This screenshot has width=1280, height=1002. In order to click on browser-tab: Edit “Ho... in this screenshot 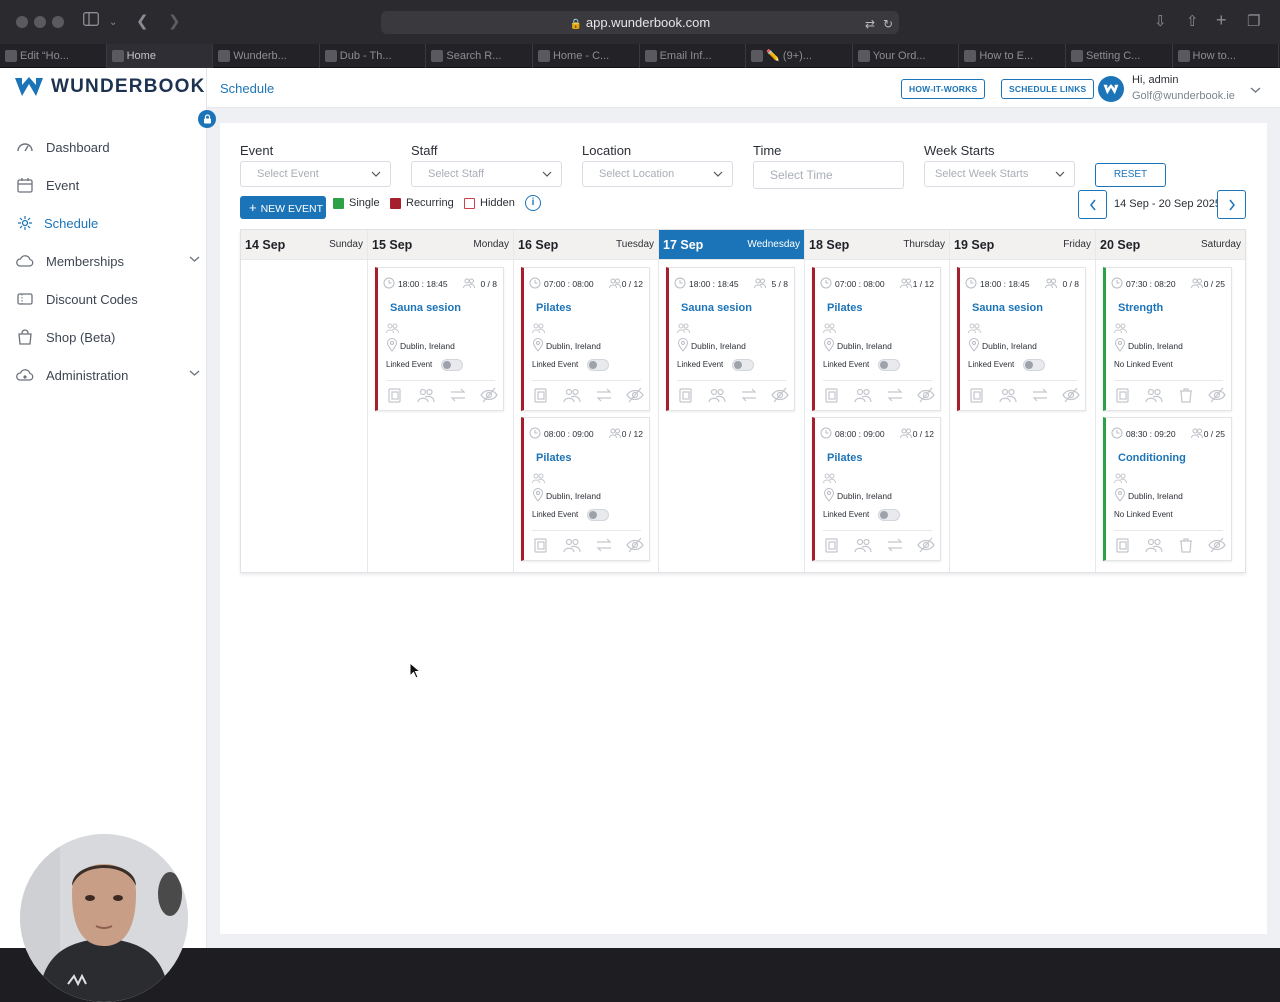, I will do `click(53, 56)`.